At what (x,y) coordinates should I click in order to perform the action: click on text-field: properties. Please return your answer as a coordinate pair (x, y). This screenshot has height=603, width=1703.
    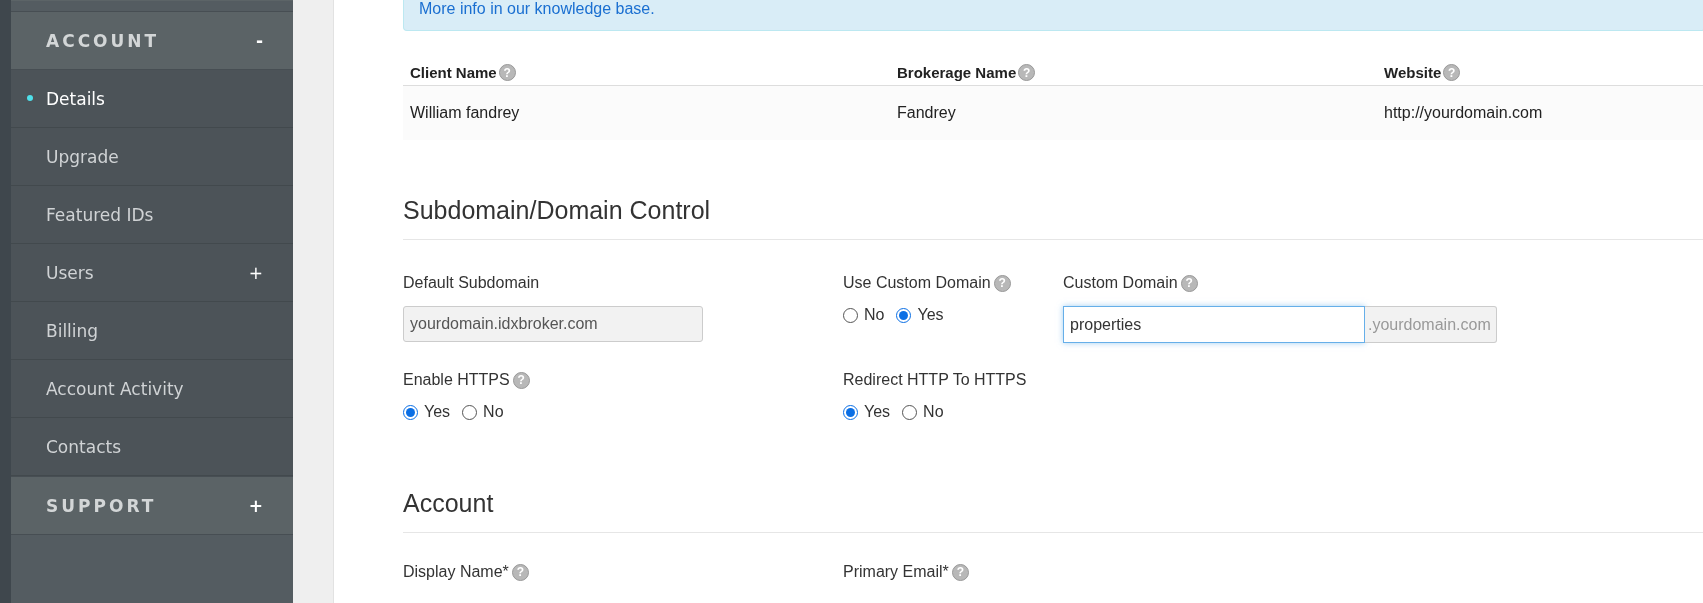
    Looking at the image, I should click on (1214, 324).